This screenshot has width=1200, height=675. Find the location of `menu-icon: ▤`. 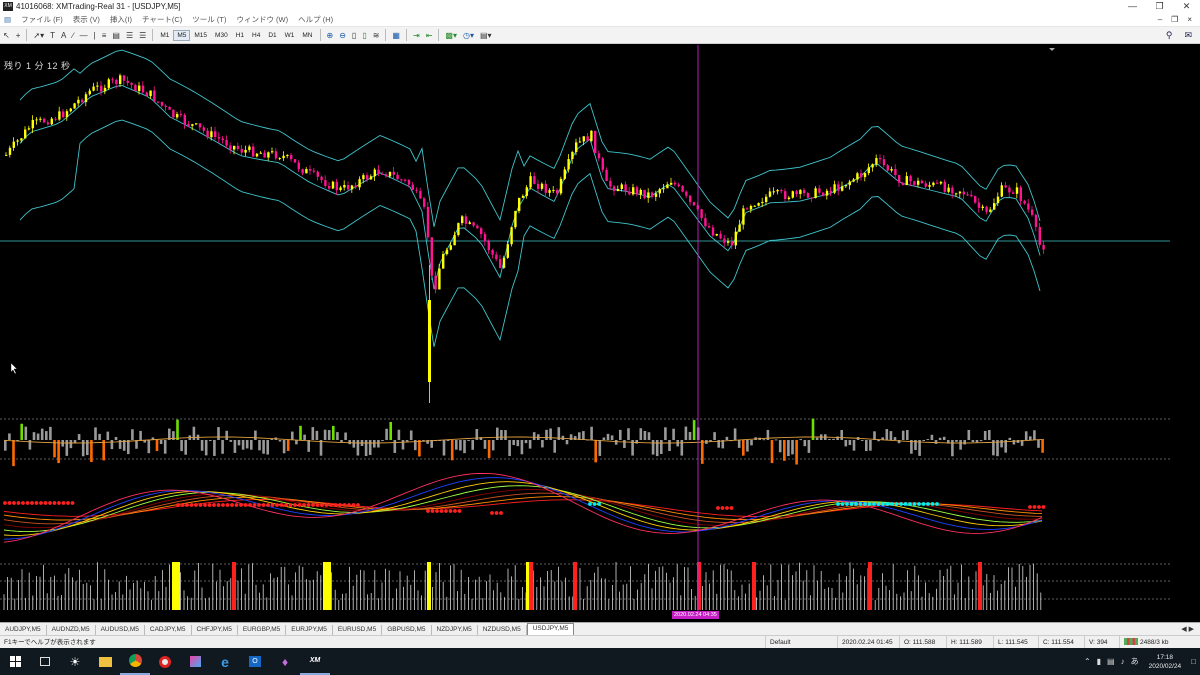

menu-icon: ▤ is located at coordinates (8, 19).